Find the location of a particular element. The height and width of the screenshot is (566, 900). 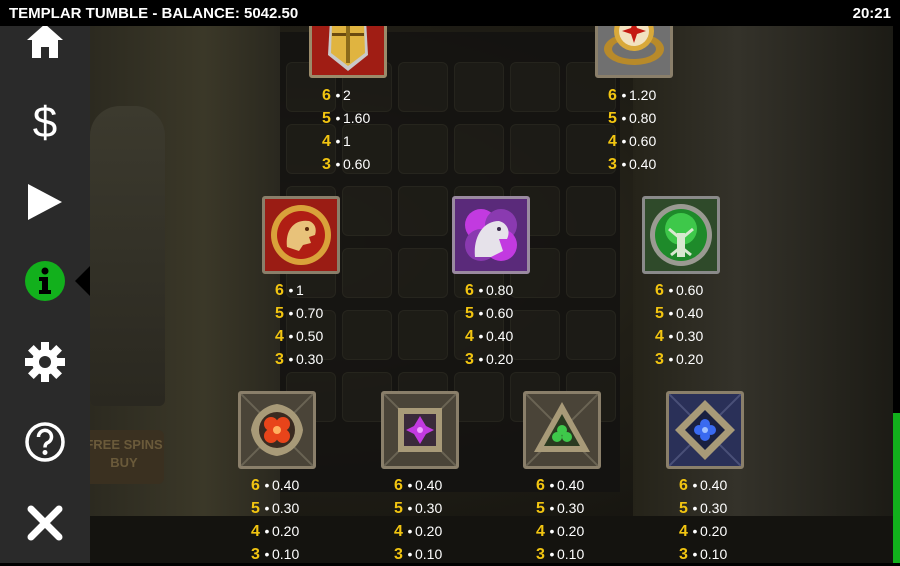

help-button is located at coordinates (45, 442).